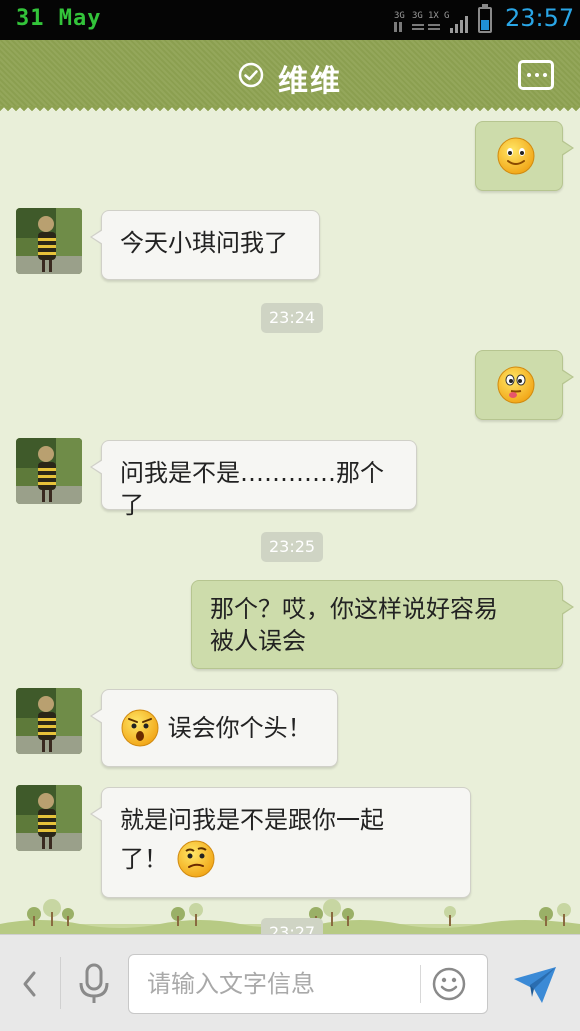 This screenshot has width=580, height=1031. I want to click on message-text-line-wrap: 了！, so click(286, 858).